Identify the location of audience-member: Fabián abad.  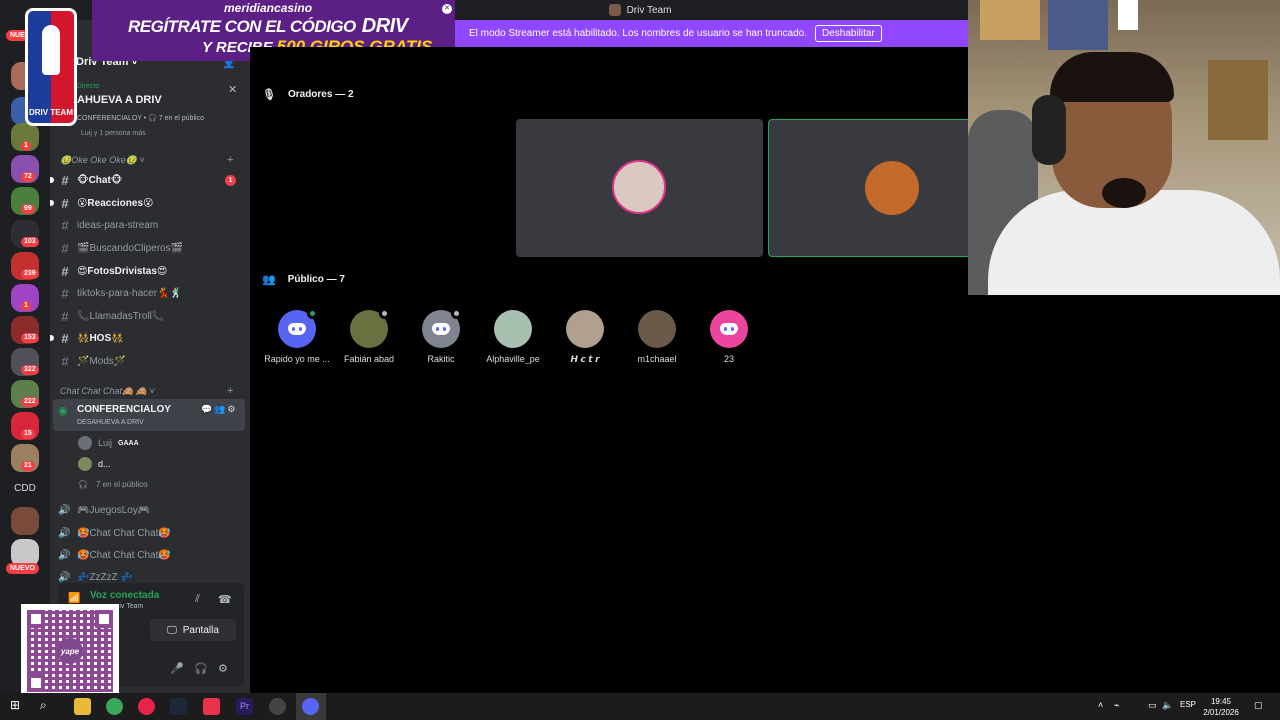
(369, 336).